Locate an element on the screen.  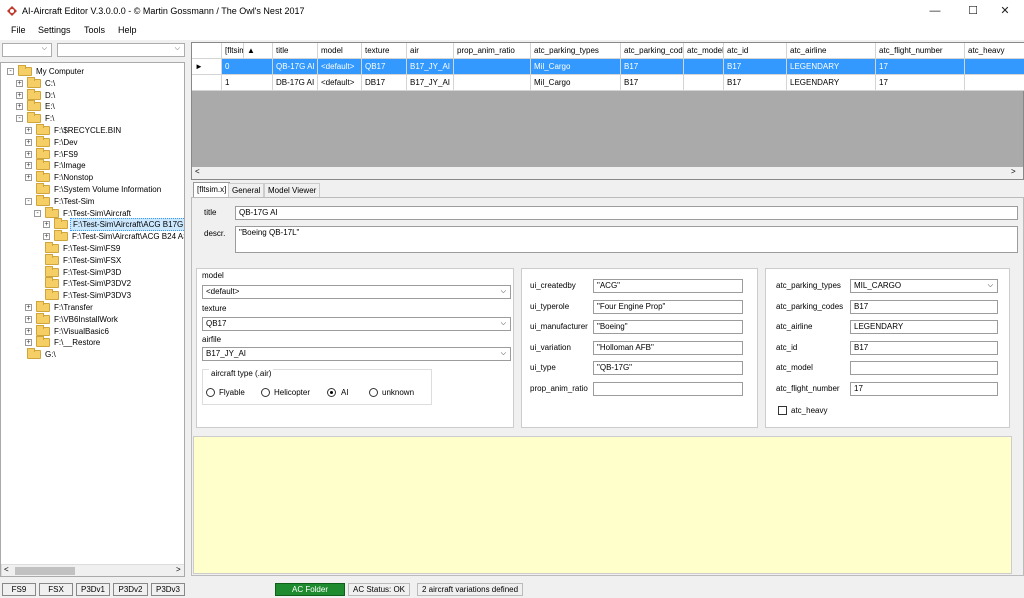
radio-flyable is located at coordinates (210, 392).